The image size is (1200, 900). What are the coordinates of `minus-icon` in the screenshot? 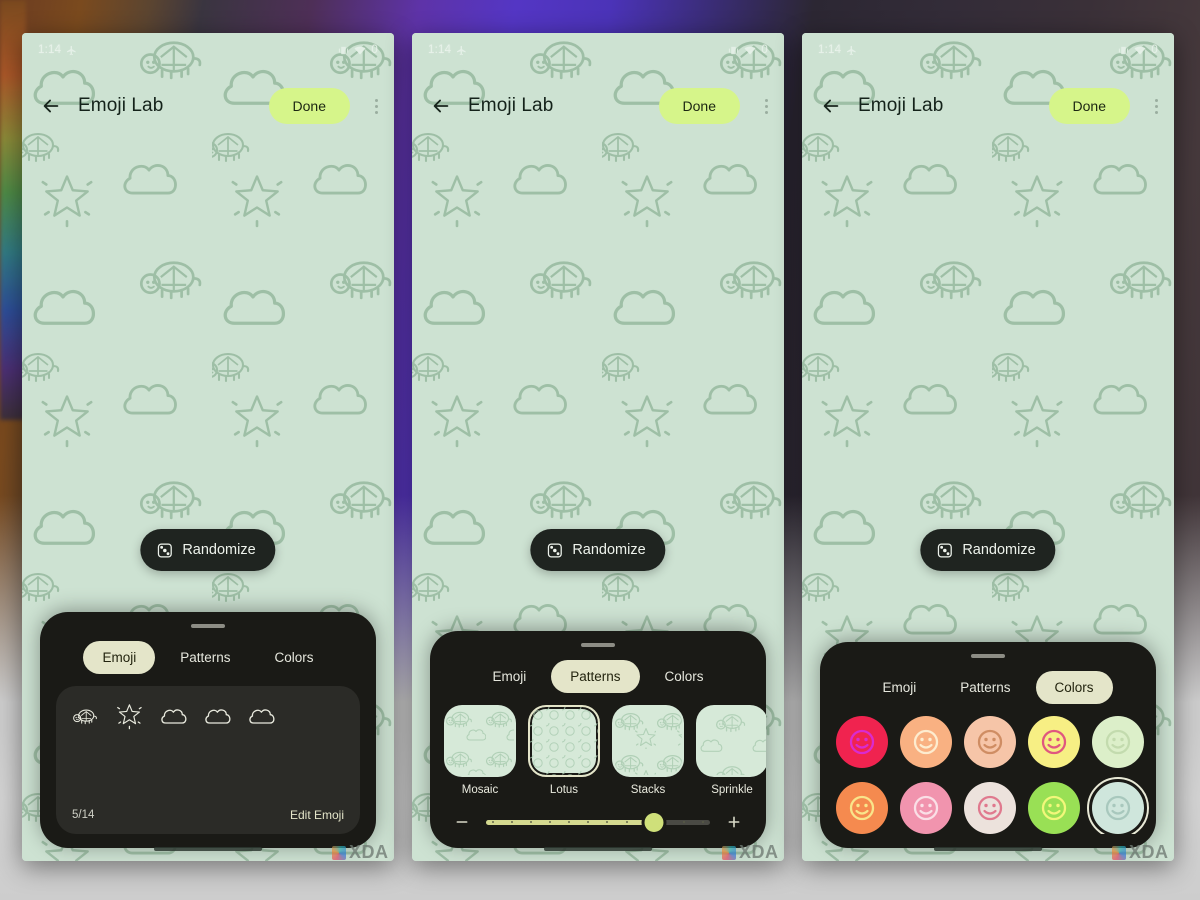 It's located at (462, 822).